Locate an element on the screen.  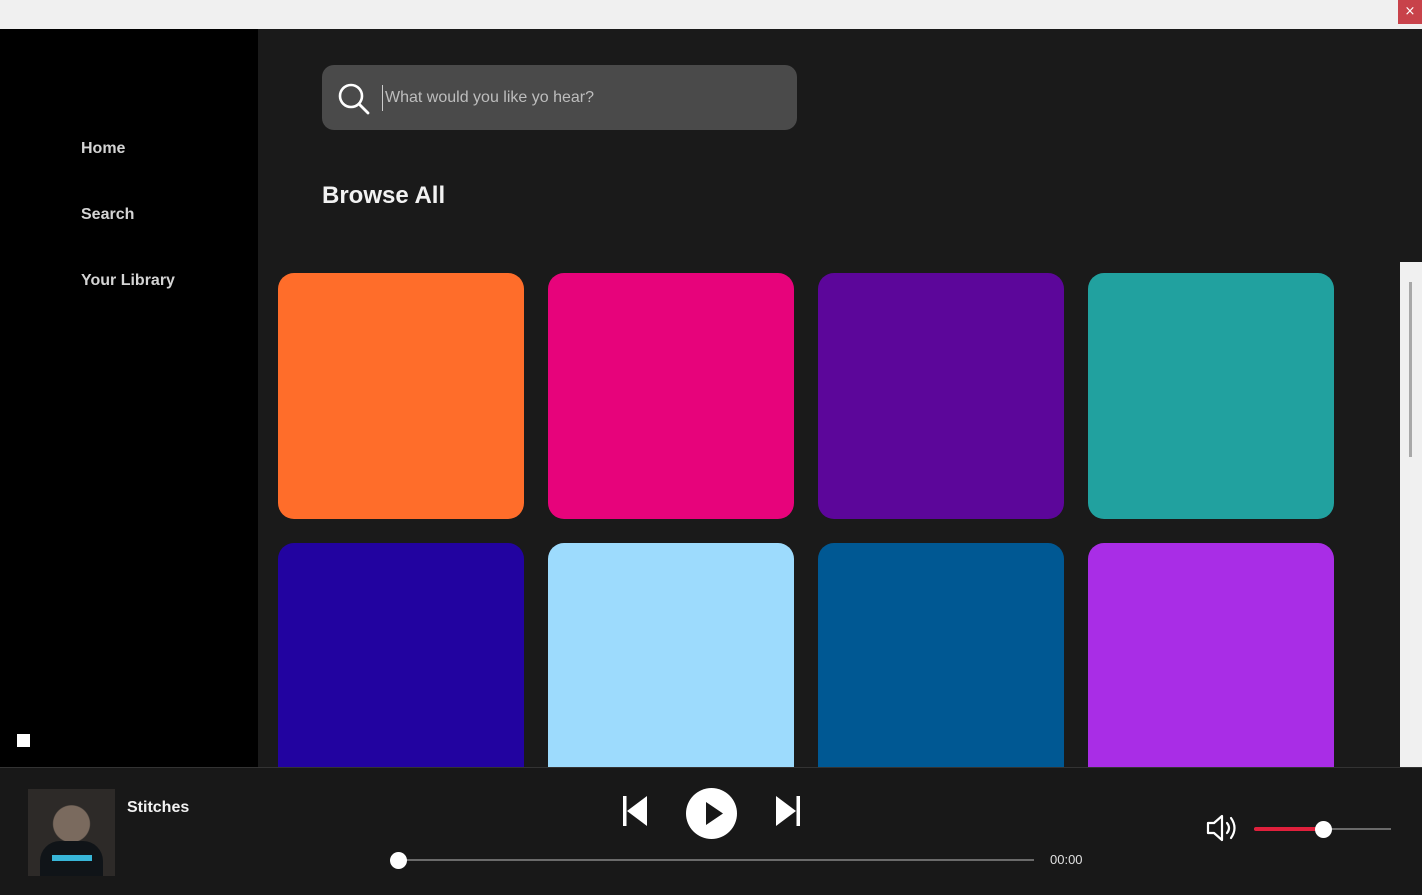
sidebar-item-your-library: Your Library is located at coordinates (128, 281).